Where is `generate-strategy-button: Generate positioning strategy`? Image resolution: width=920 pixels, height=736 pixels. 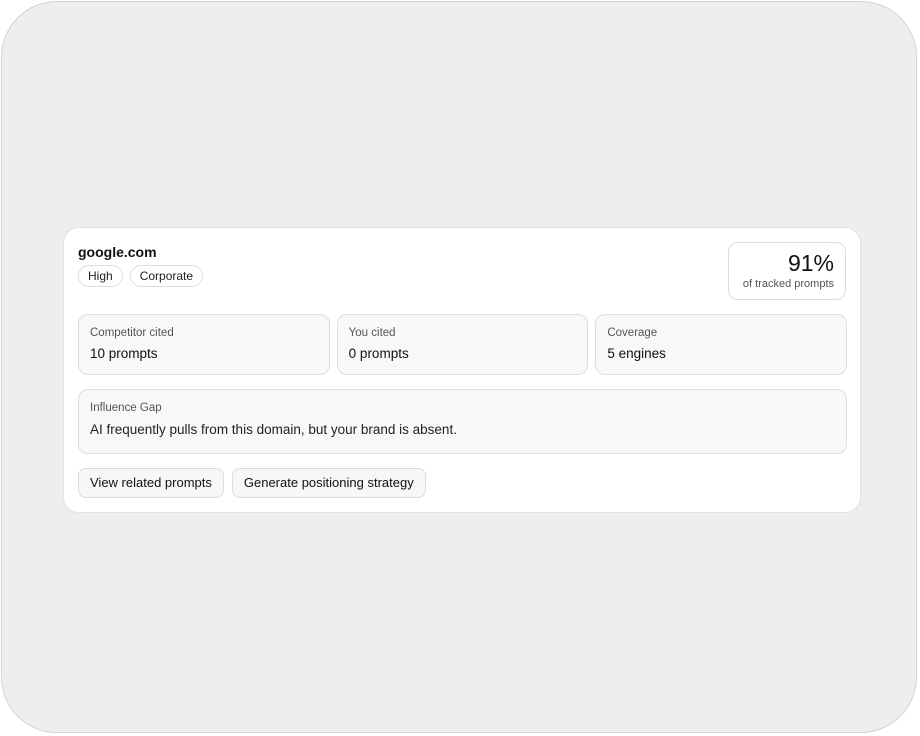 generate-strategy-button: Generate positioning strategy is located at coordinates (328, 483).